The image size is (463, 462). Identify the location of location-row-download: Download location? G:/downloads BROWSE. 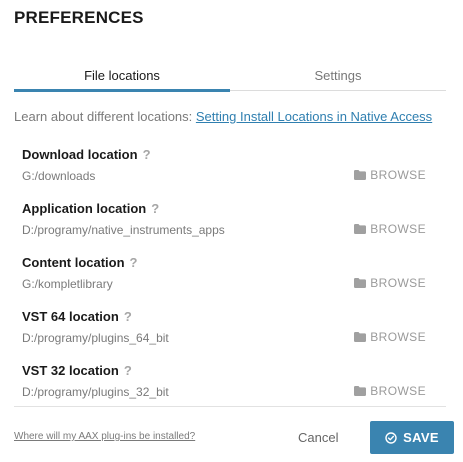
(230, 169).